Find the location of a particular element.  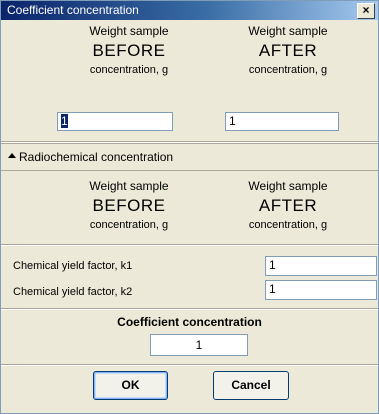

coefficient-value: 1 is located at coordinates (199, 345).